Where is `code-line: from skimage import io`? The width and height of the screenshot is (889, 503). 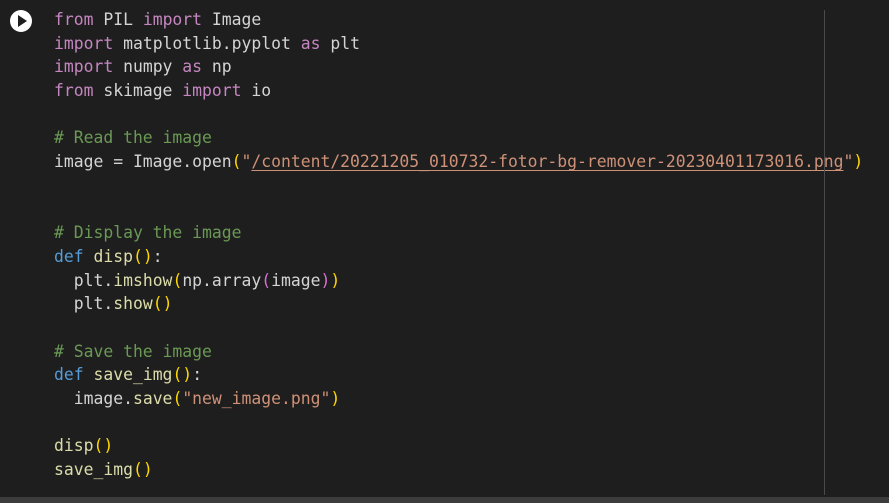 code-line: from skimage import io is located at coordinates (471, 91).